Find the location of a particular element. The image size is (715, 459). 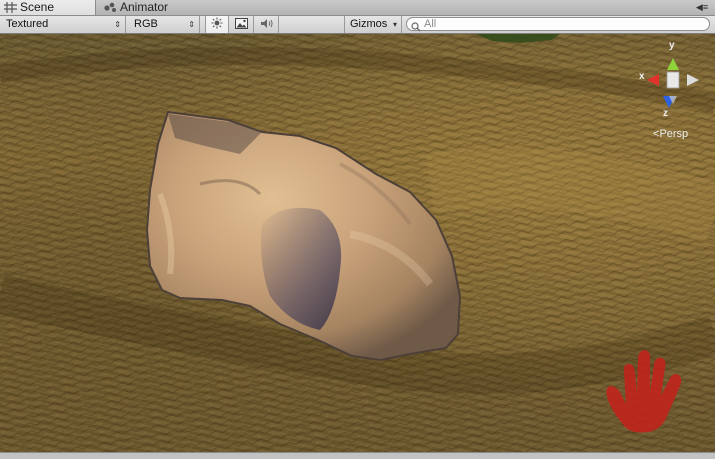

axis-y-label: y is located at coordinates (672, 45).